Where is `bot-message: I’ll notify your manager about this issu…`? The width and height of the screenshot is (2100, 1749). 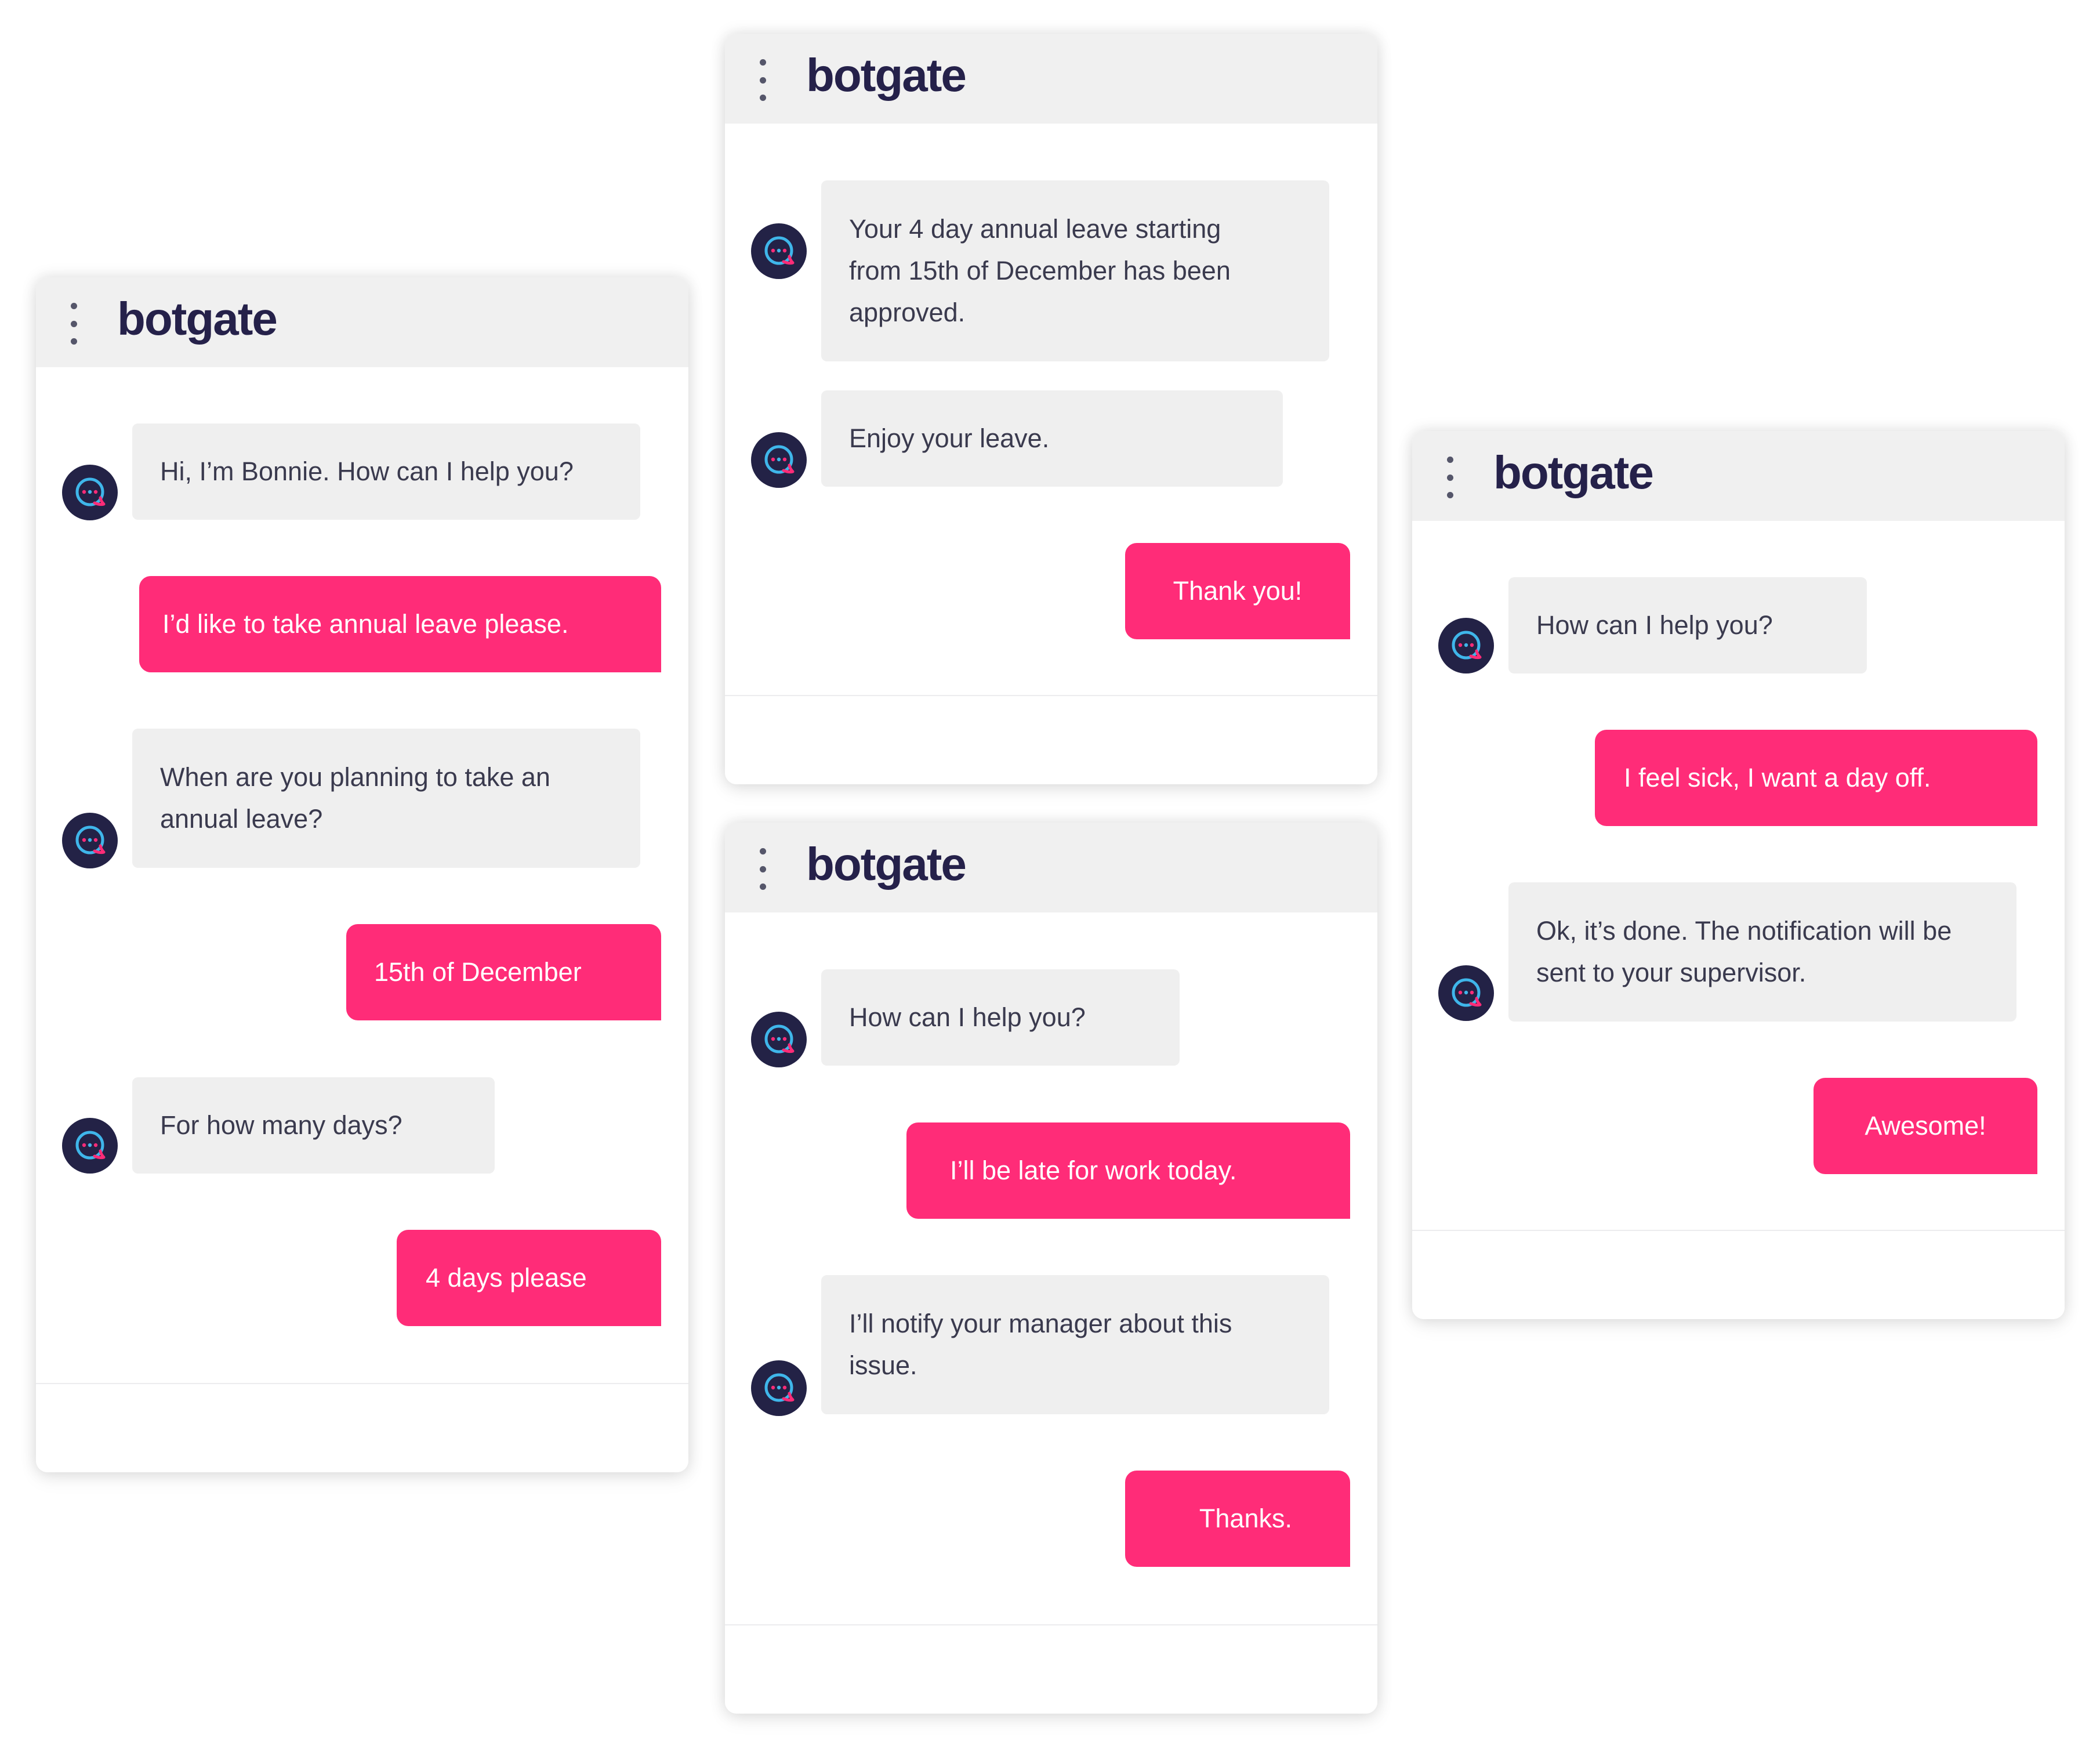 bot-message: I’ll notify your manager about this issu… is located at coordinates (1075, 1344).